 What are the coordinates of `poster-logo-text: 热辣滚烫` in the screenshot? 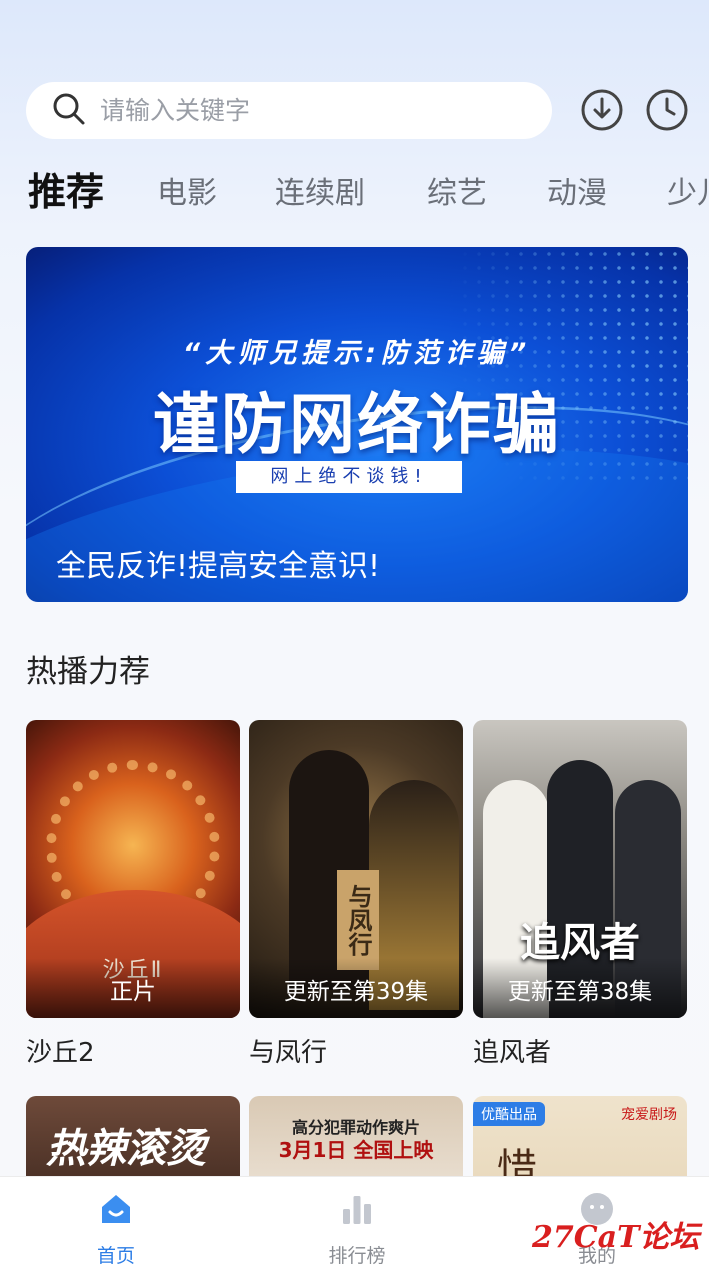 It's located at (126, 1149).